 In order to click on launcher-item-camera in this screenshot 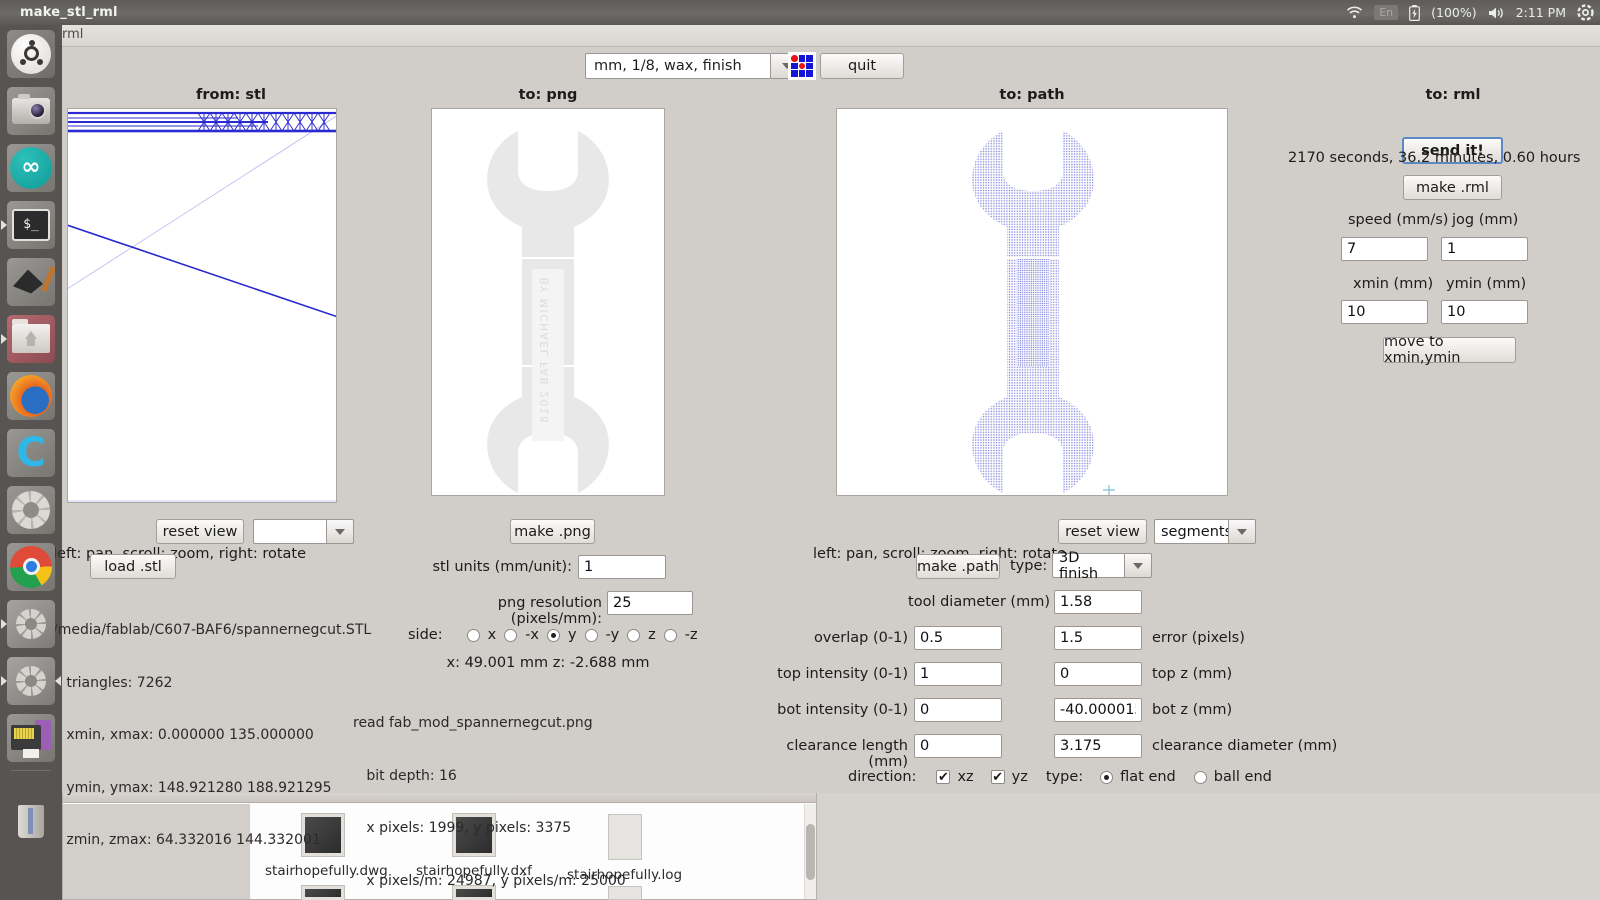, I will do `click(31, 110)`.